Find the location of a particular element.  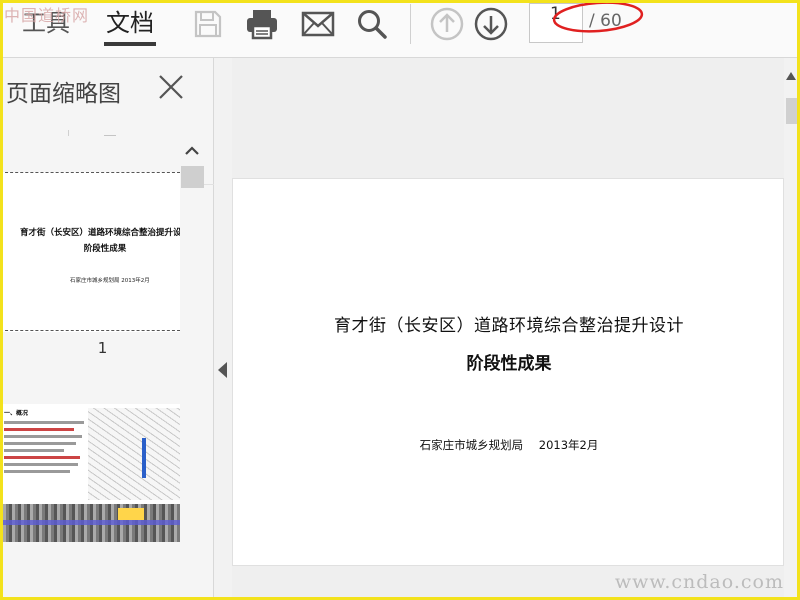

chevron-up-icon is located at coordinates (192, 151).